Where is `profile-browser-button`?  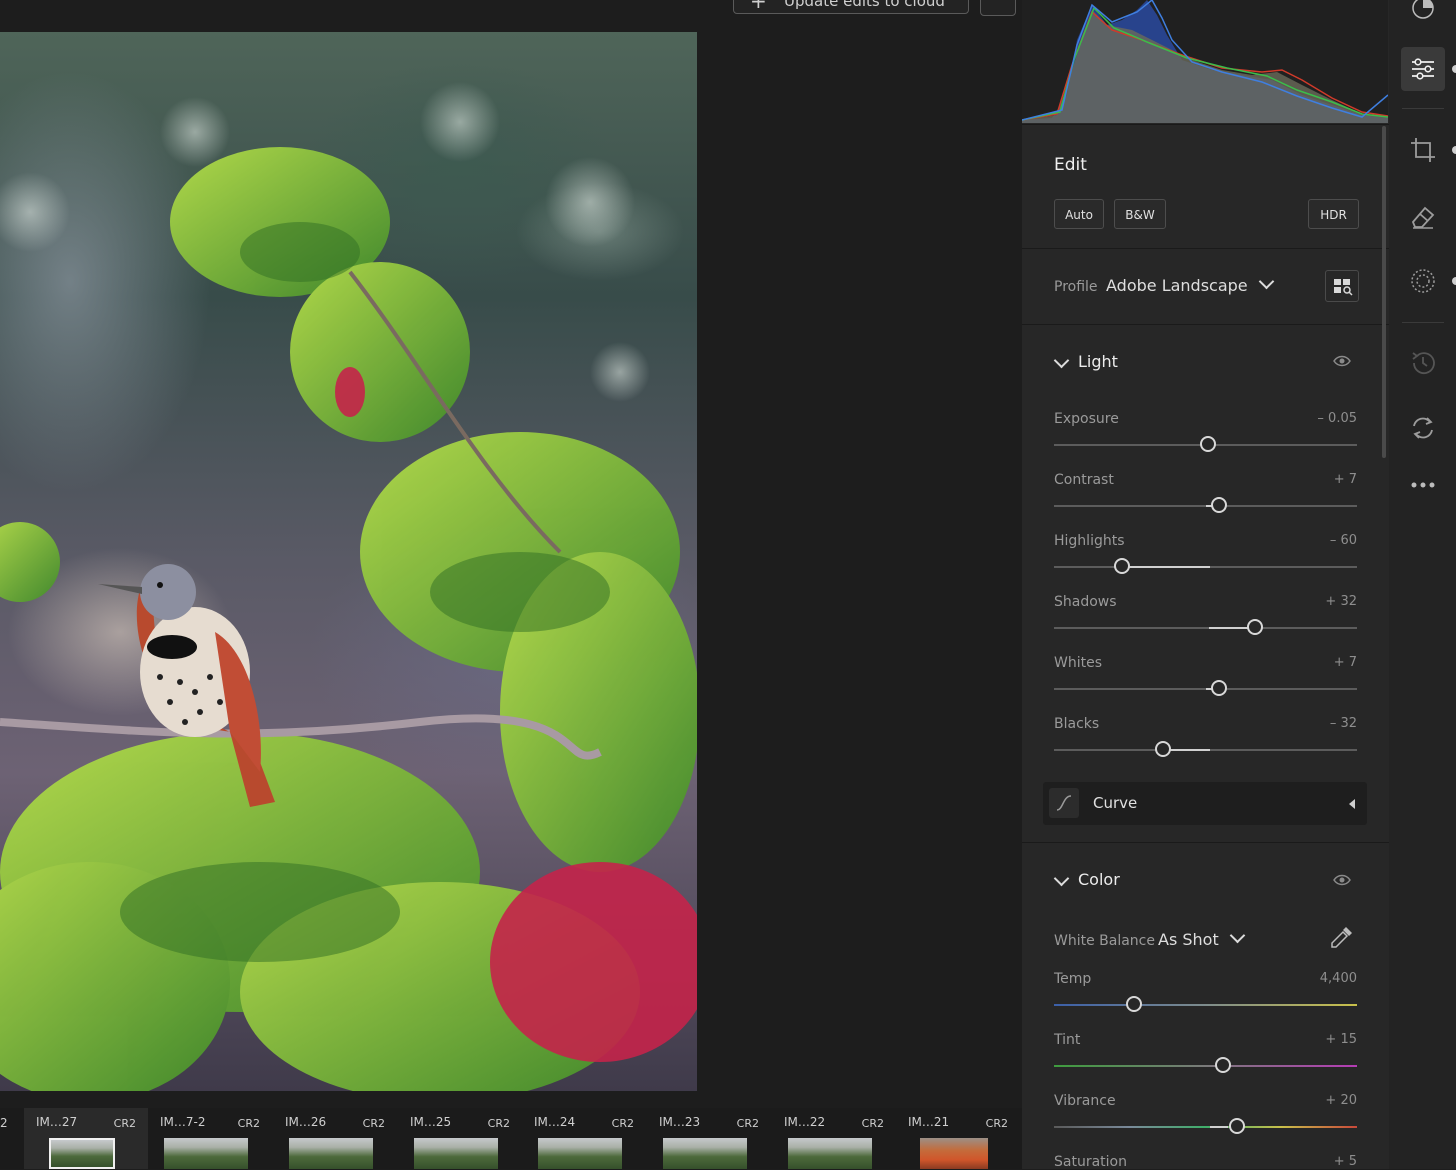
profile-browser-button is located at coordinates (1342, 286).